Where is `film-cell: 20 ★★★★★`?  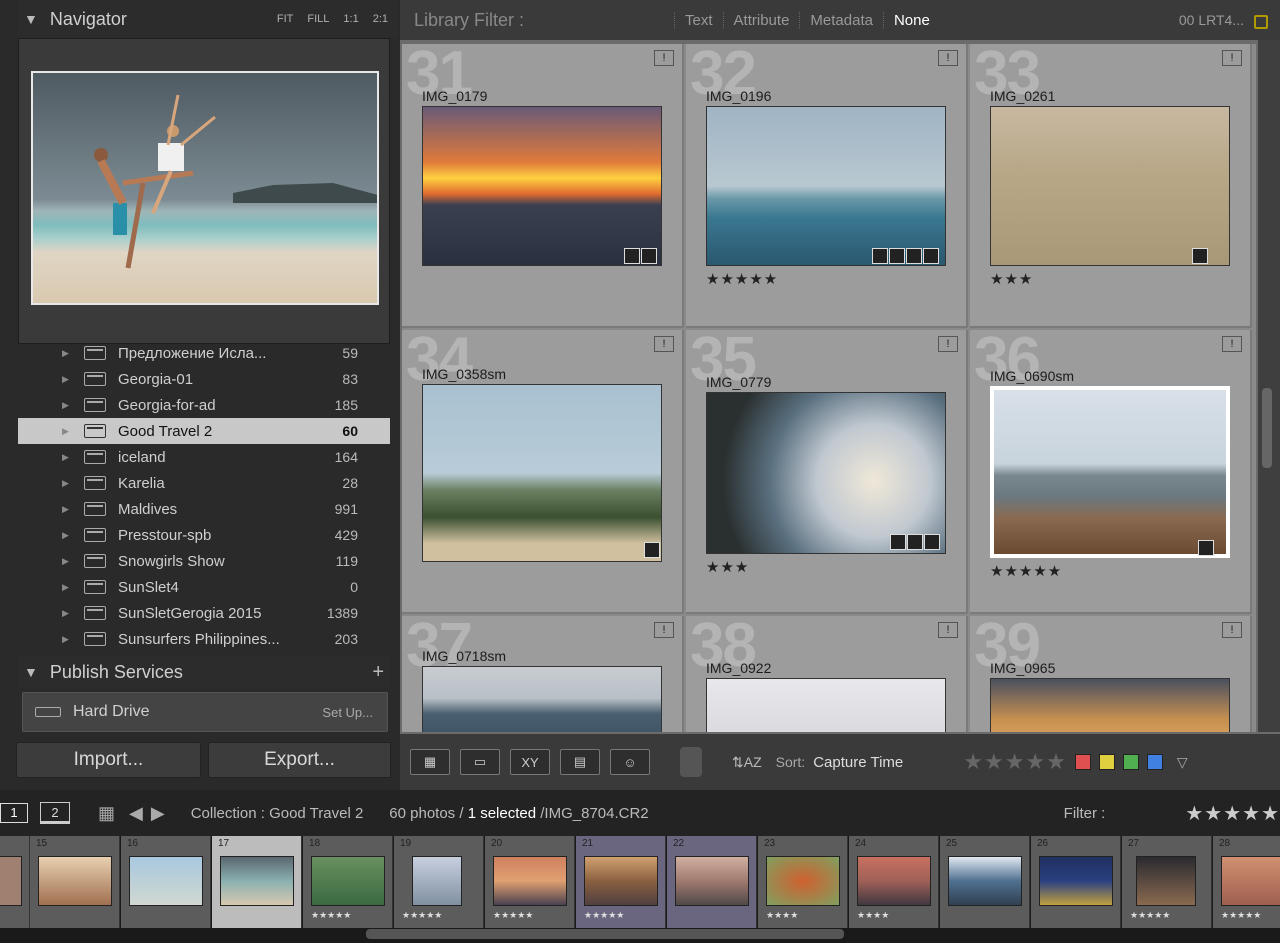 film-cell: 20 ★★★★★ is located at coordinates (530, 882).